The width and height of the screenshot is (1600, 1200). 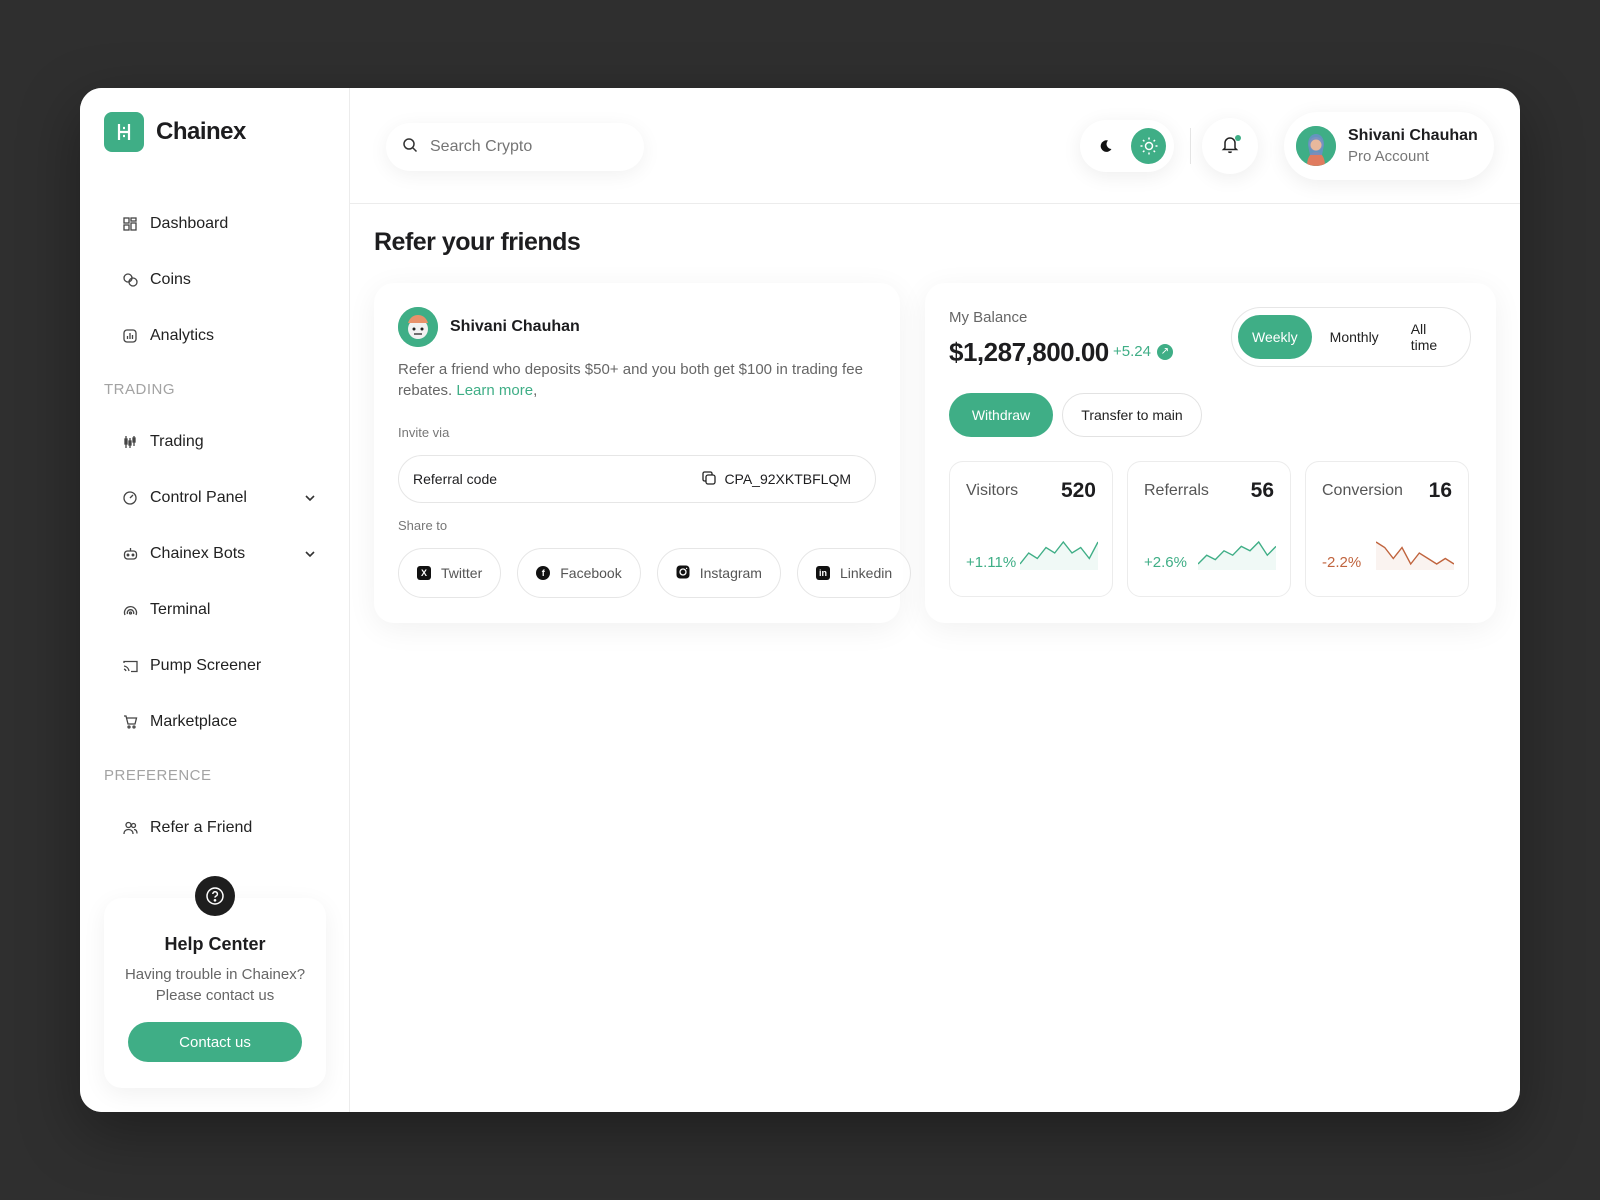 I want to click on period-switcher: Weekly Monthly All time, so click(x=1351, y=337).